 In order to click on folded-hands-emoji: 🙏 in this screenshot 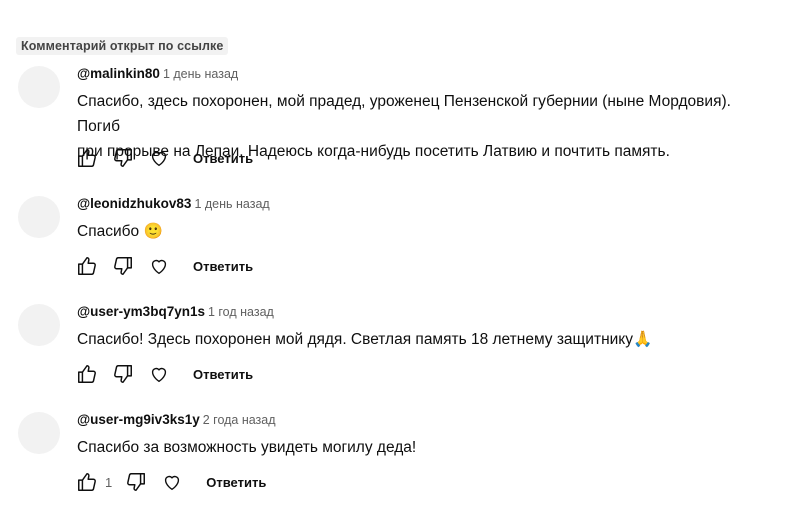, I will do `click(643, 339)`.